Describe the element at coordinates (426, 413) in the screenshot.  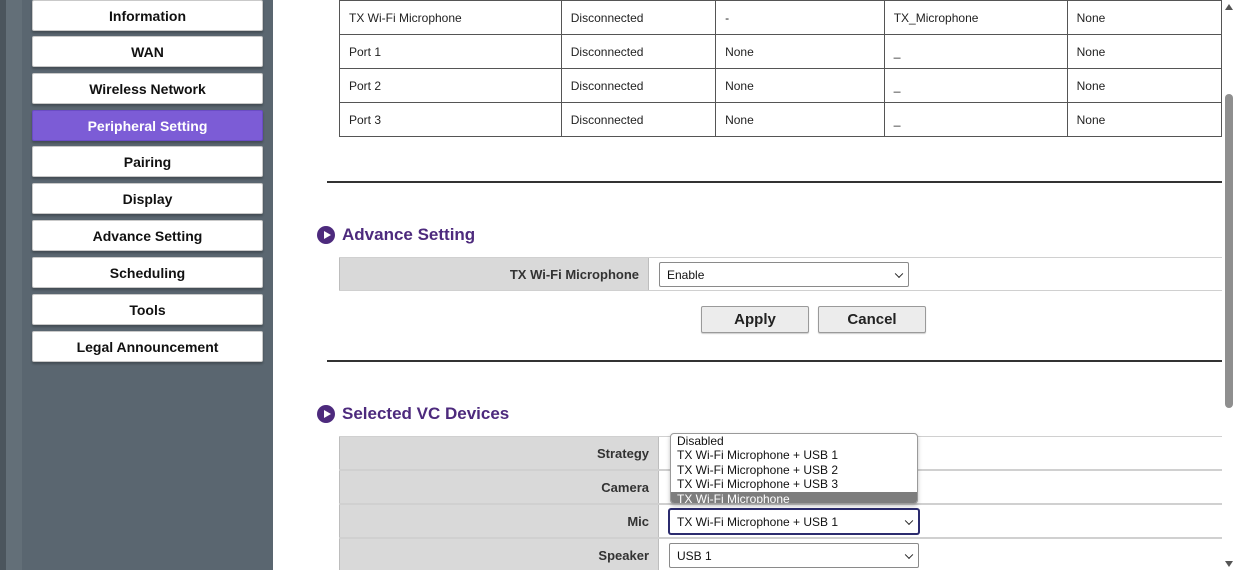
I see `section-title-text: Selected VC Devices` at that location.